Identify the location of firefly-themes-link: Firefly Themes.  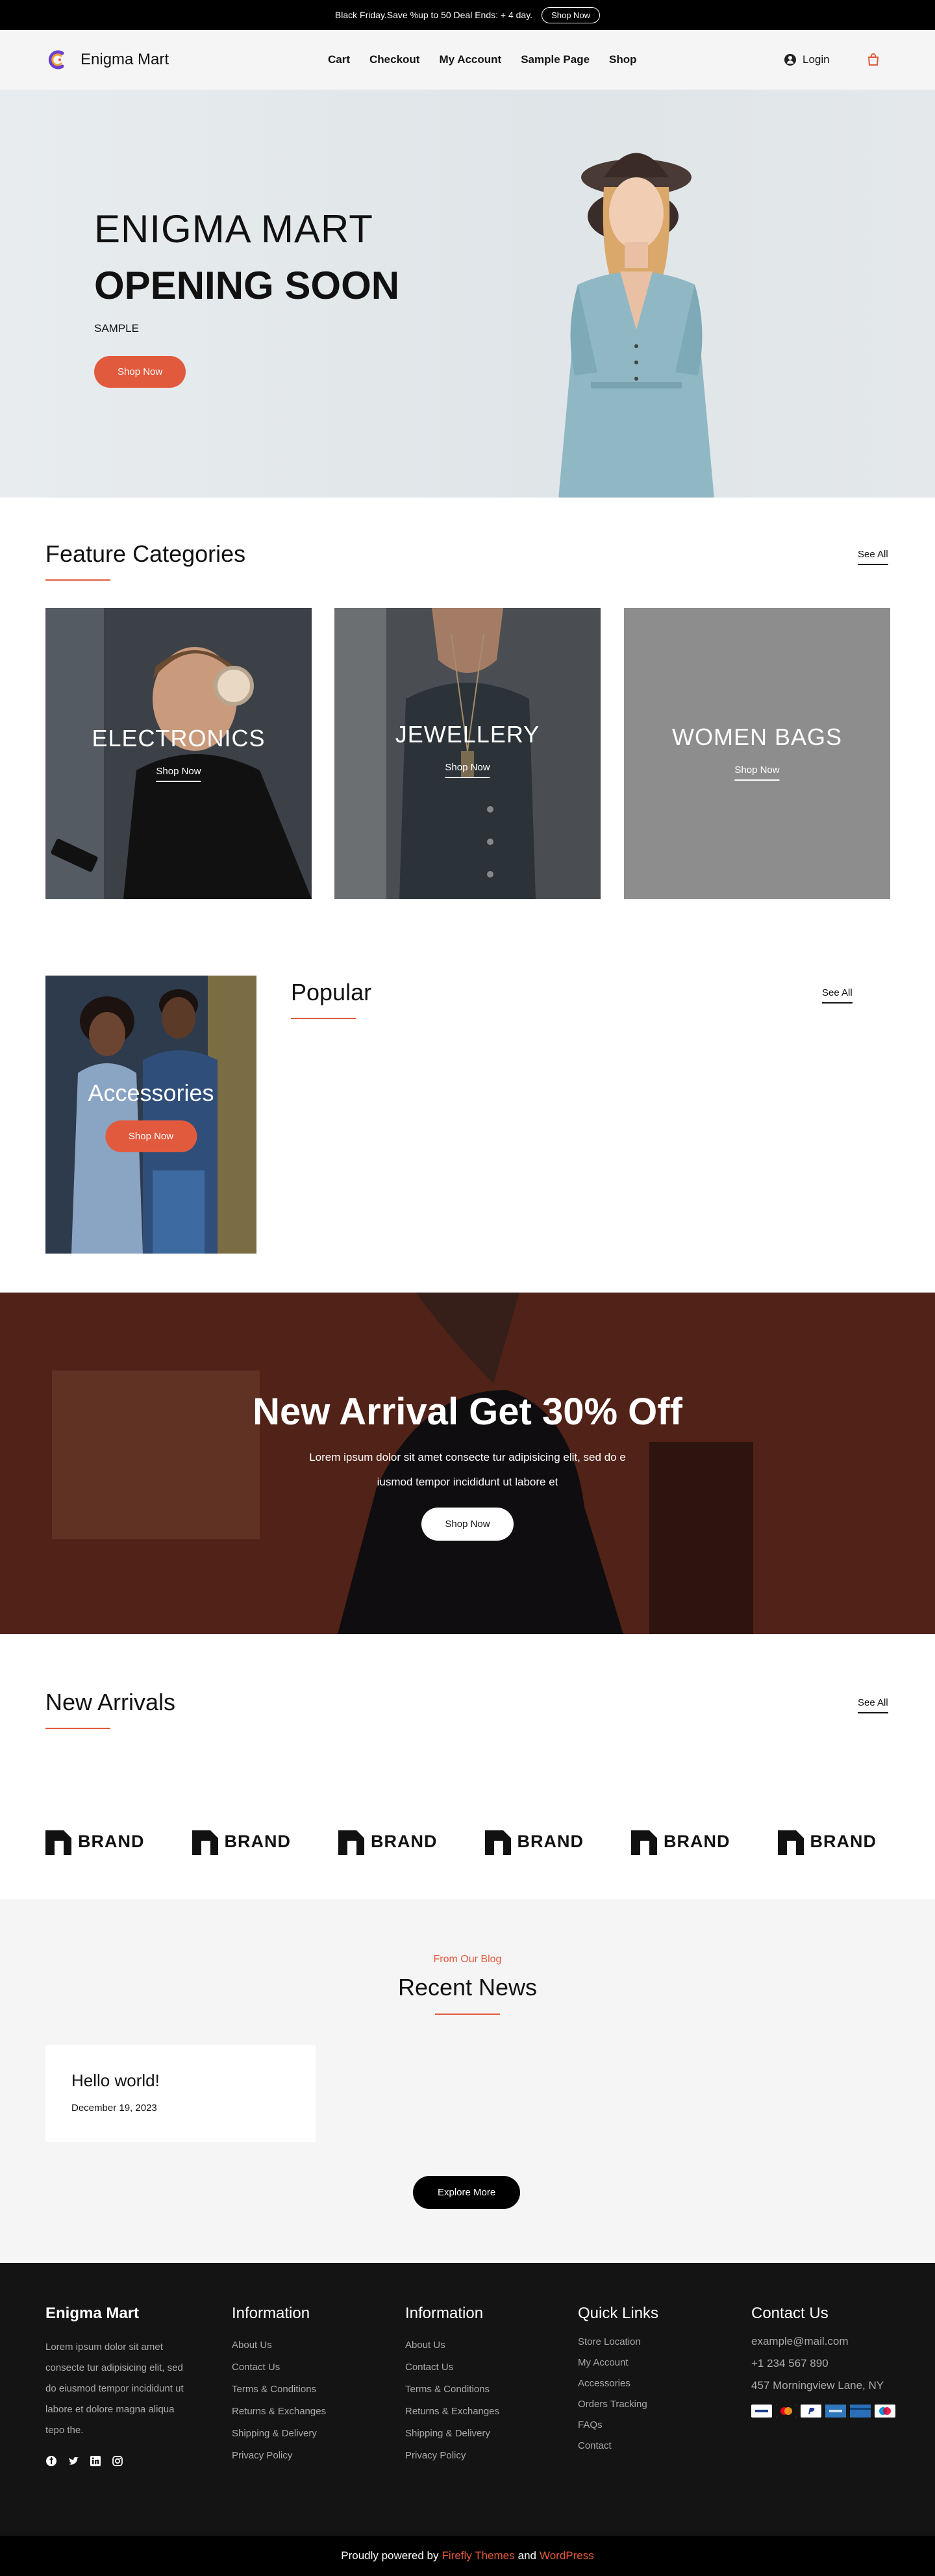
(478, 2555).